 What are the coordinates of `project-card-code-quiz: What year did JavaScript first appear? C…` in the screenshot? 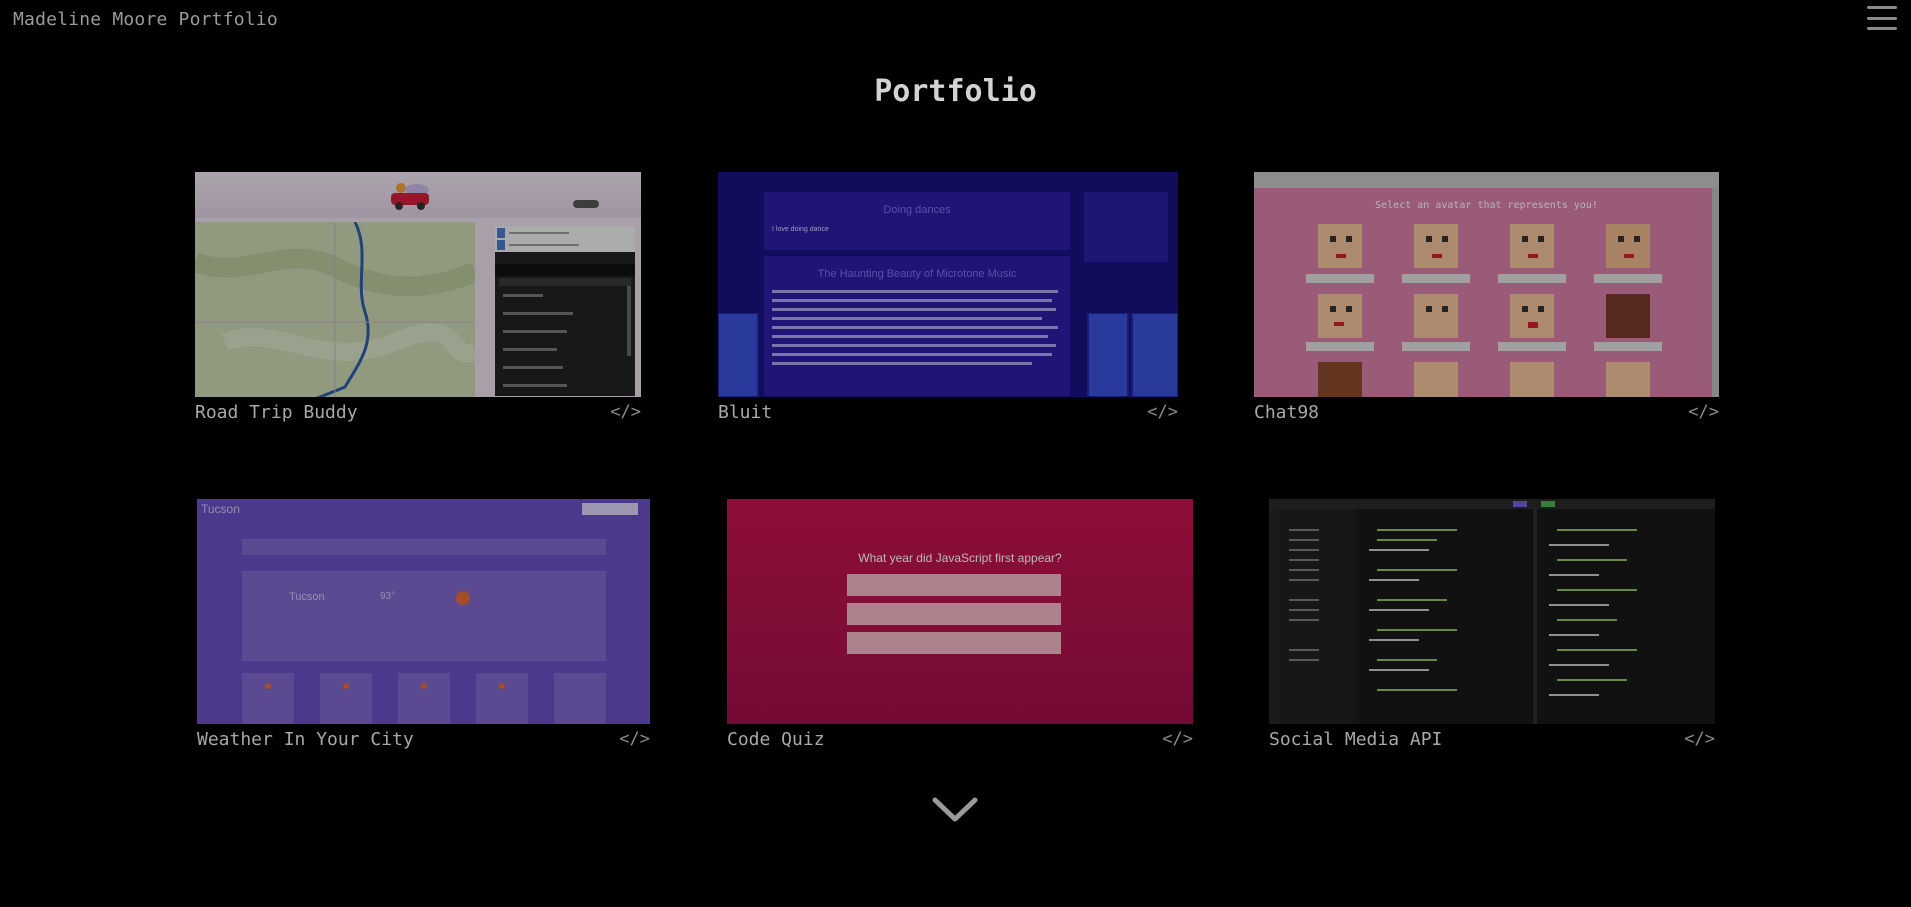 It's located at (960, 626).